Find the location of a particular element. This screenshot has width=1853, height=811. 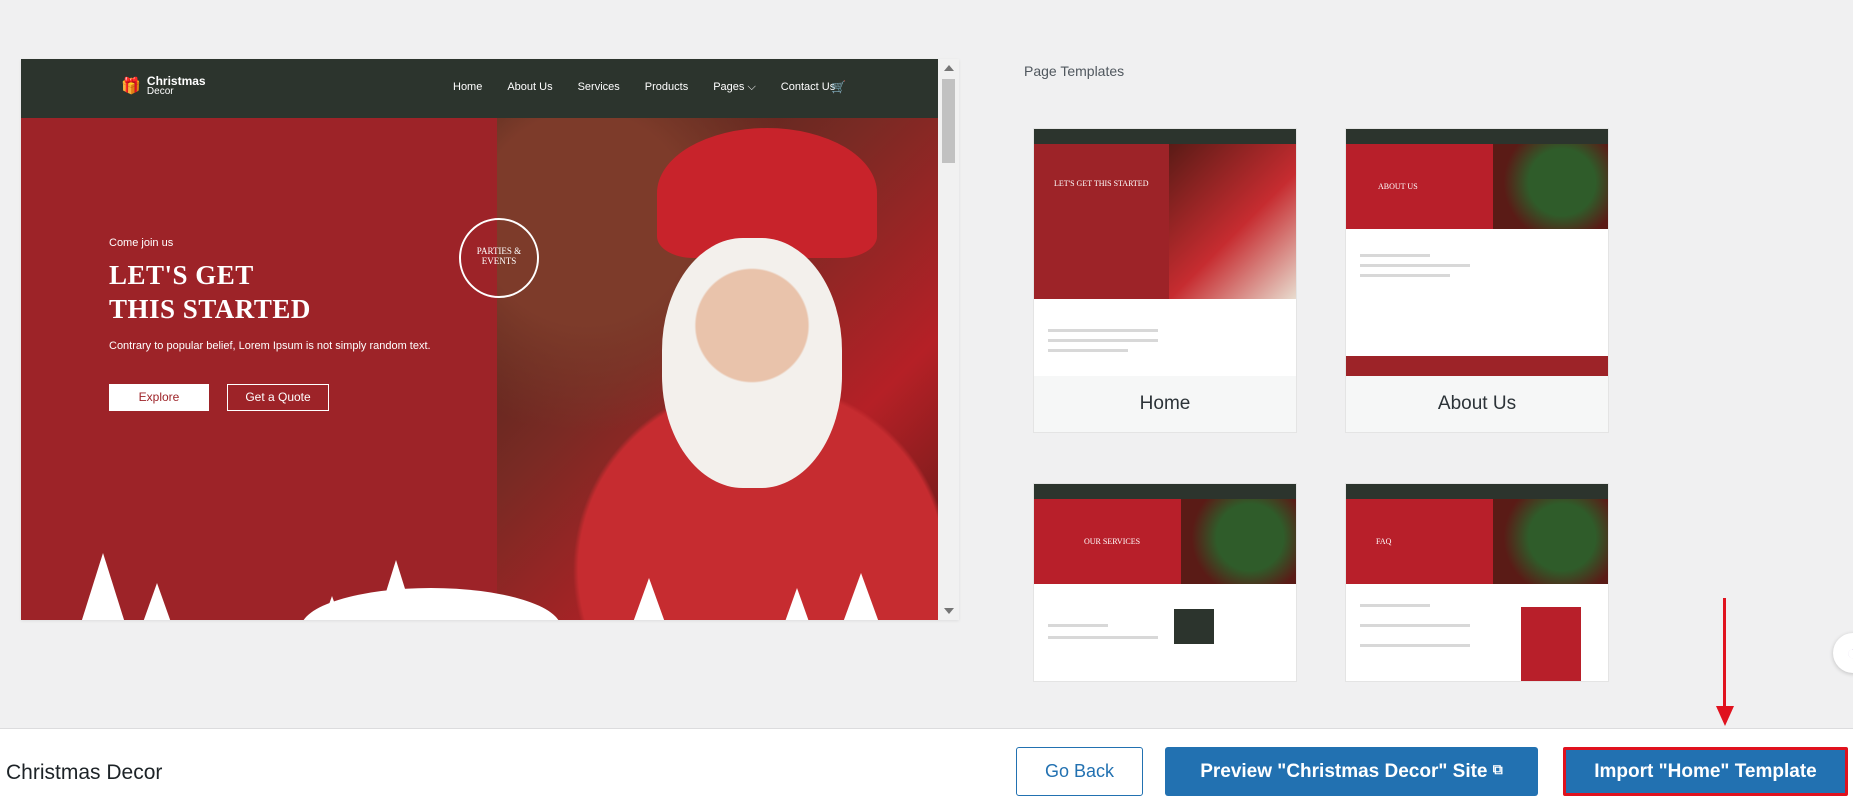

thumb-footer-bar is located at coordinates (1477, 366).